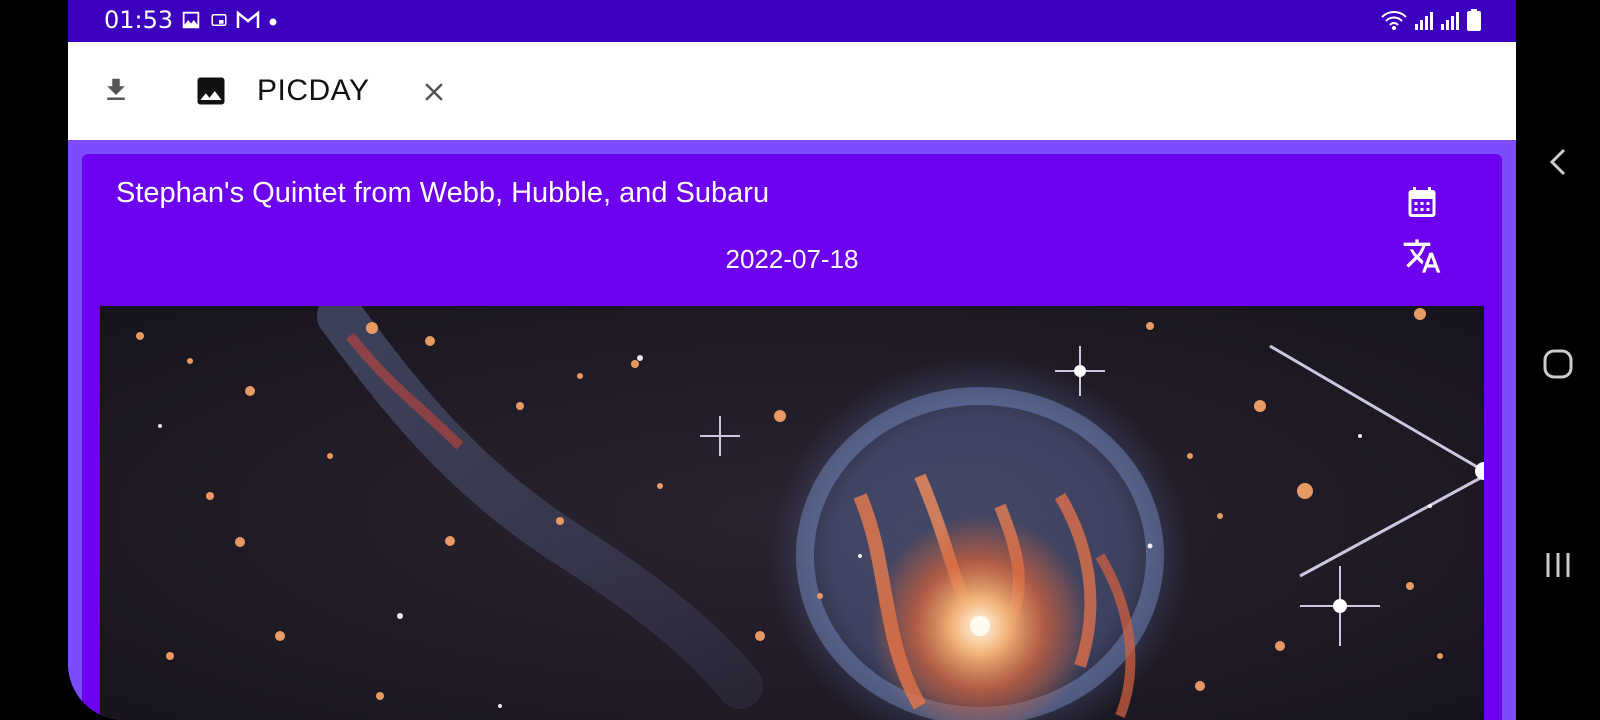 Image resolution: width=1600 pixels, height=720 pixels. Describe the element at coordinates (139, 20) in the screenshot. I see `status-time: 01:53` at that location.